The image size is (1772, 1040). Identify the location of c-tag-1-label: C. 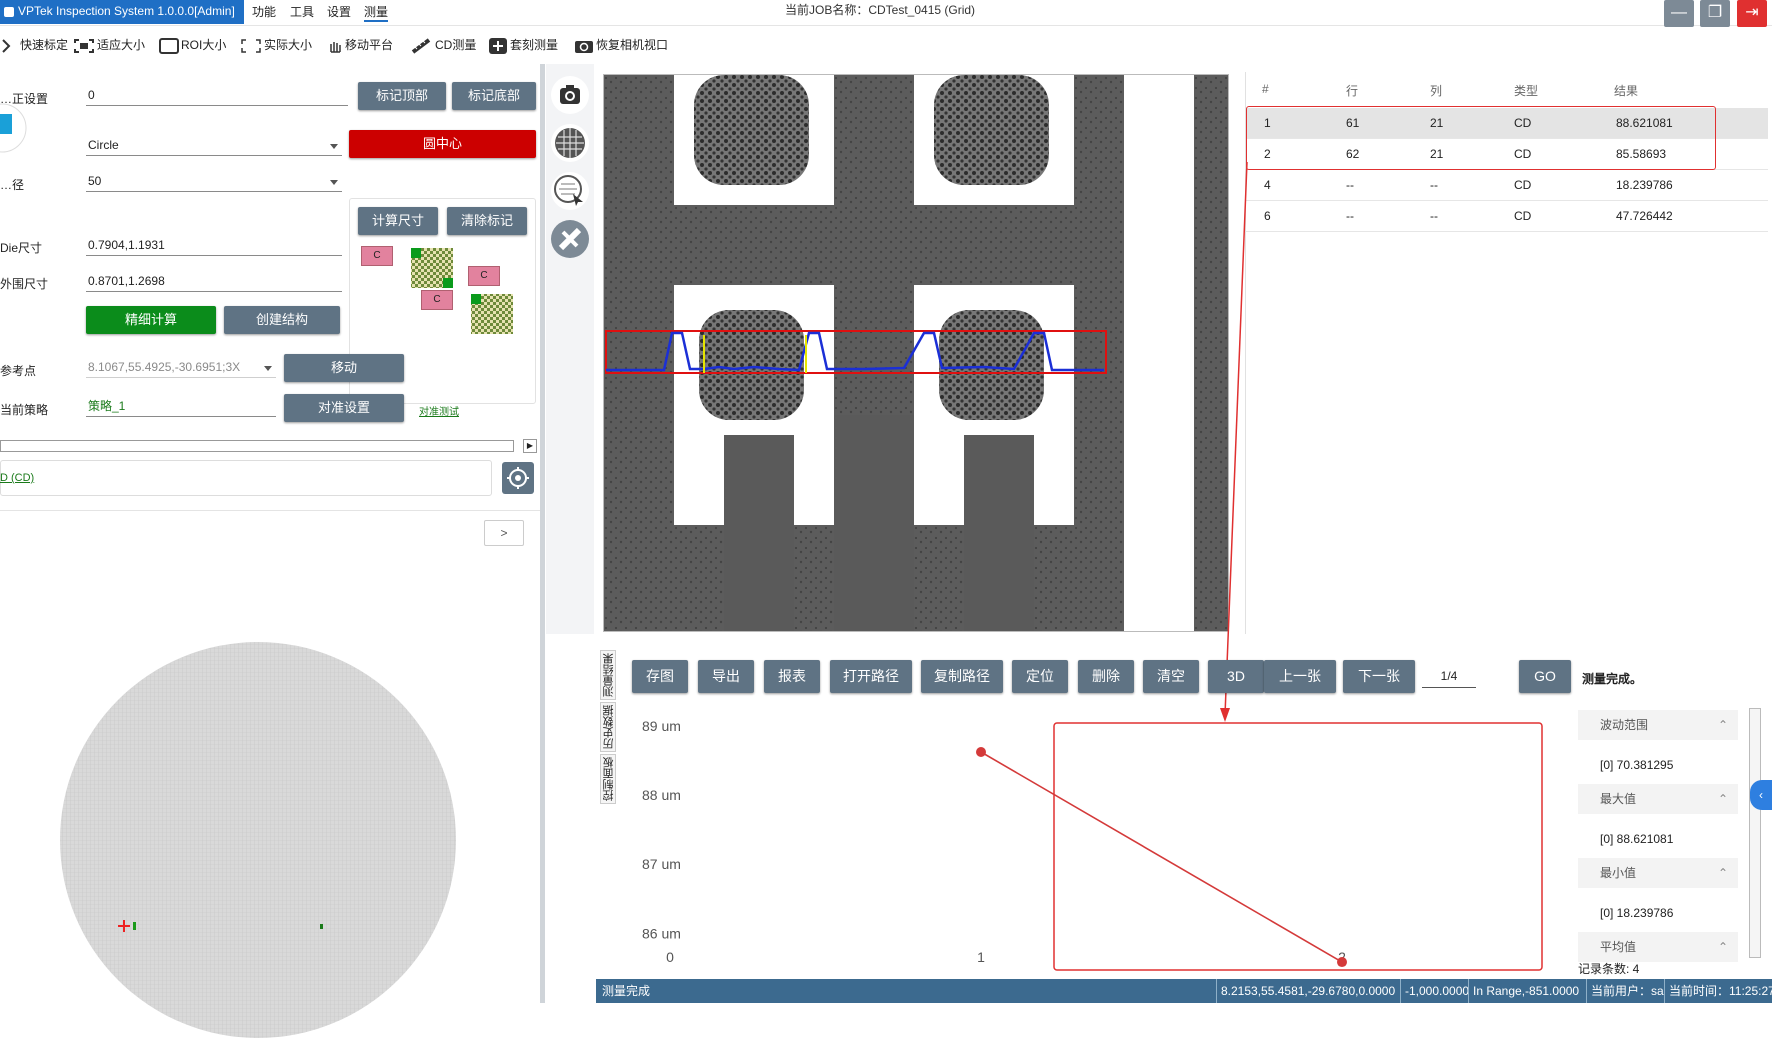
(377, 255).